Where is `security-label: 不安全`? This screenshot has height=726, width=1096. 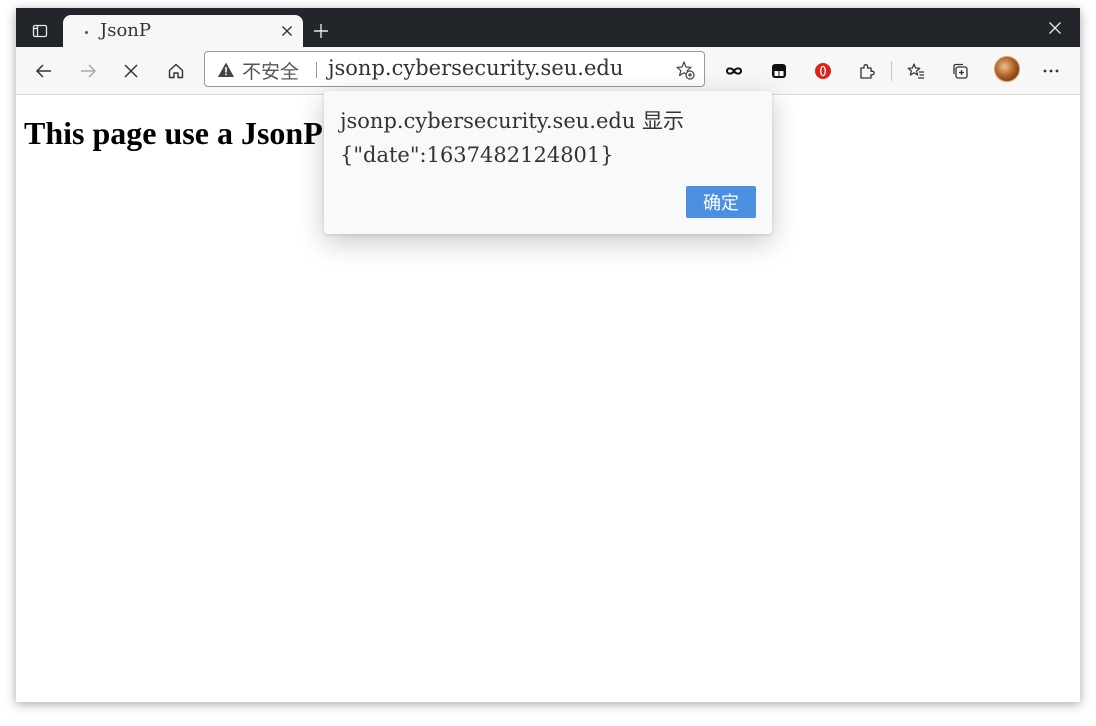
security-label: 不安全 is located at coordinates (270, 70).